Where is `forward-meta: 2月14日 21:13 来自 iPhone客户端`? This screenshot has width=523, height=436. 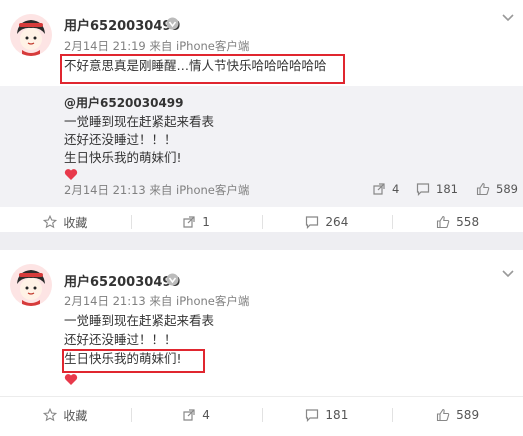
forward-meta: 2月14日 21:13 来自 iPhone客户端 is located at coordinates (157, 190).